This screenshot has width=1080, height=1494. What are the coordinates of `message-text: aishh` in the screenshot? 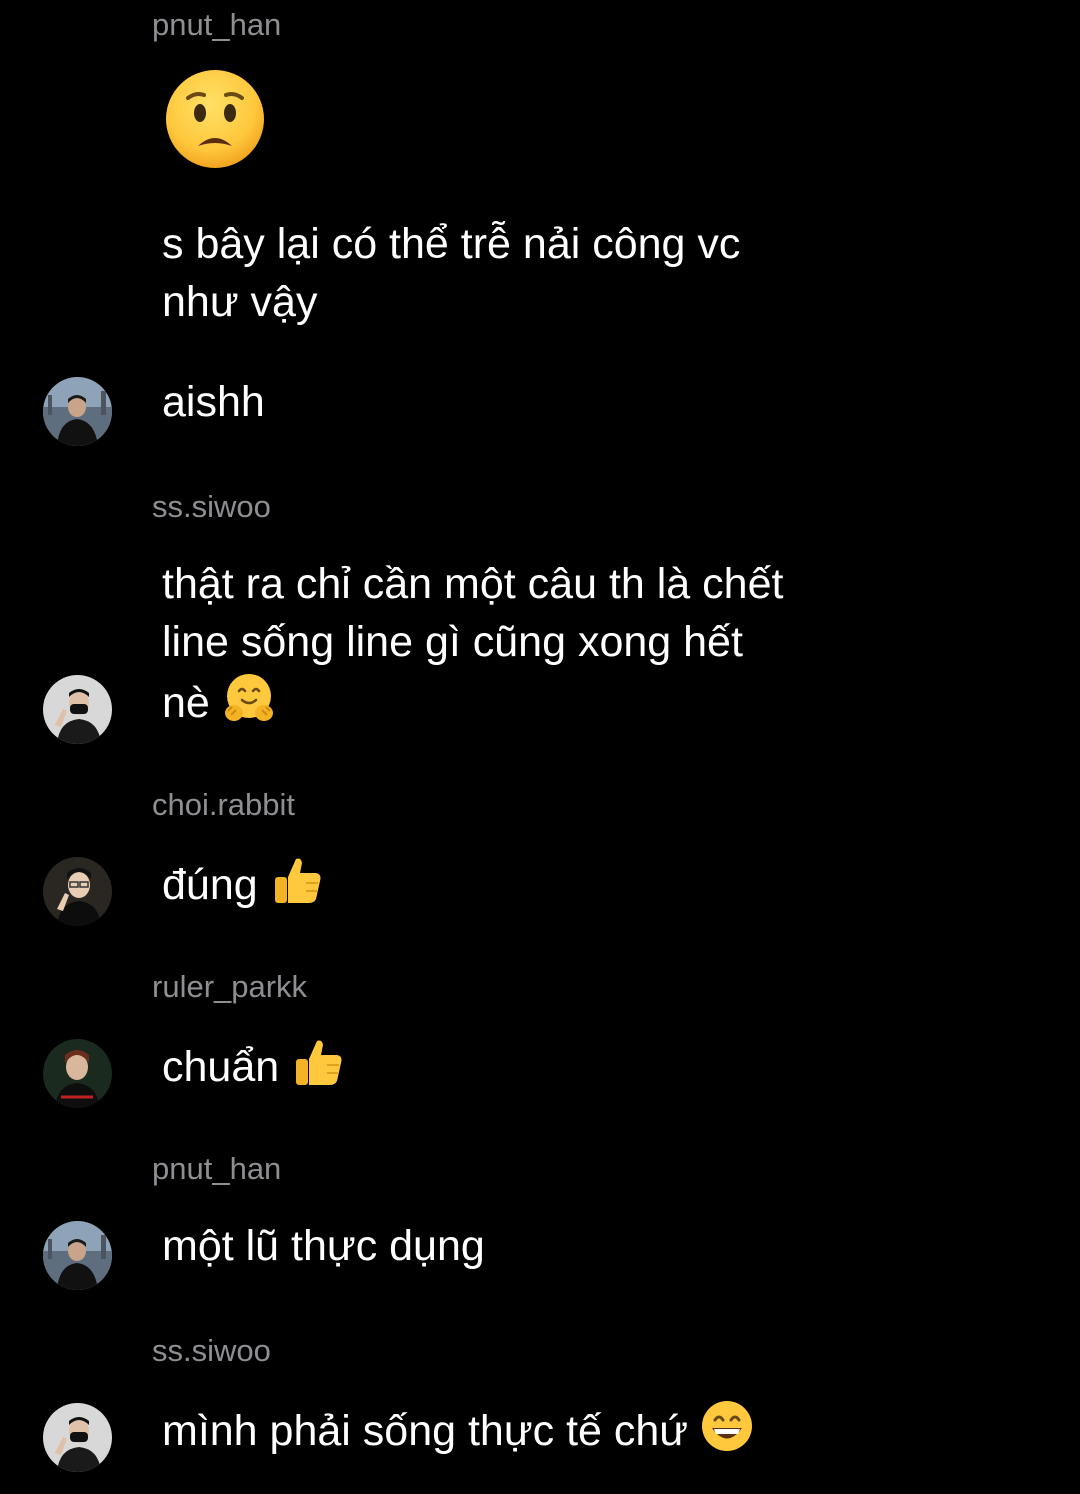 It's located at (213, 402).